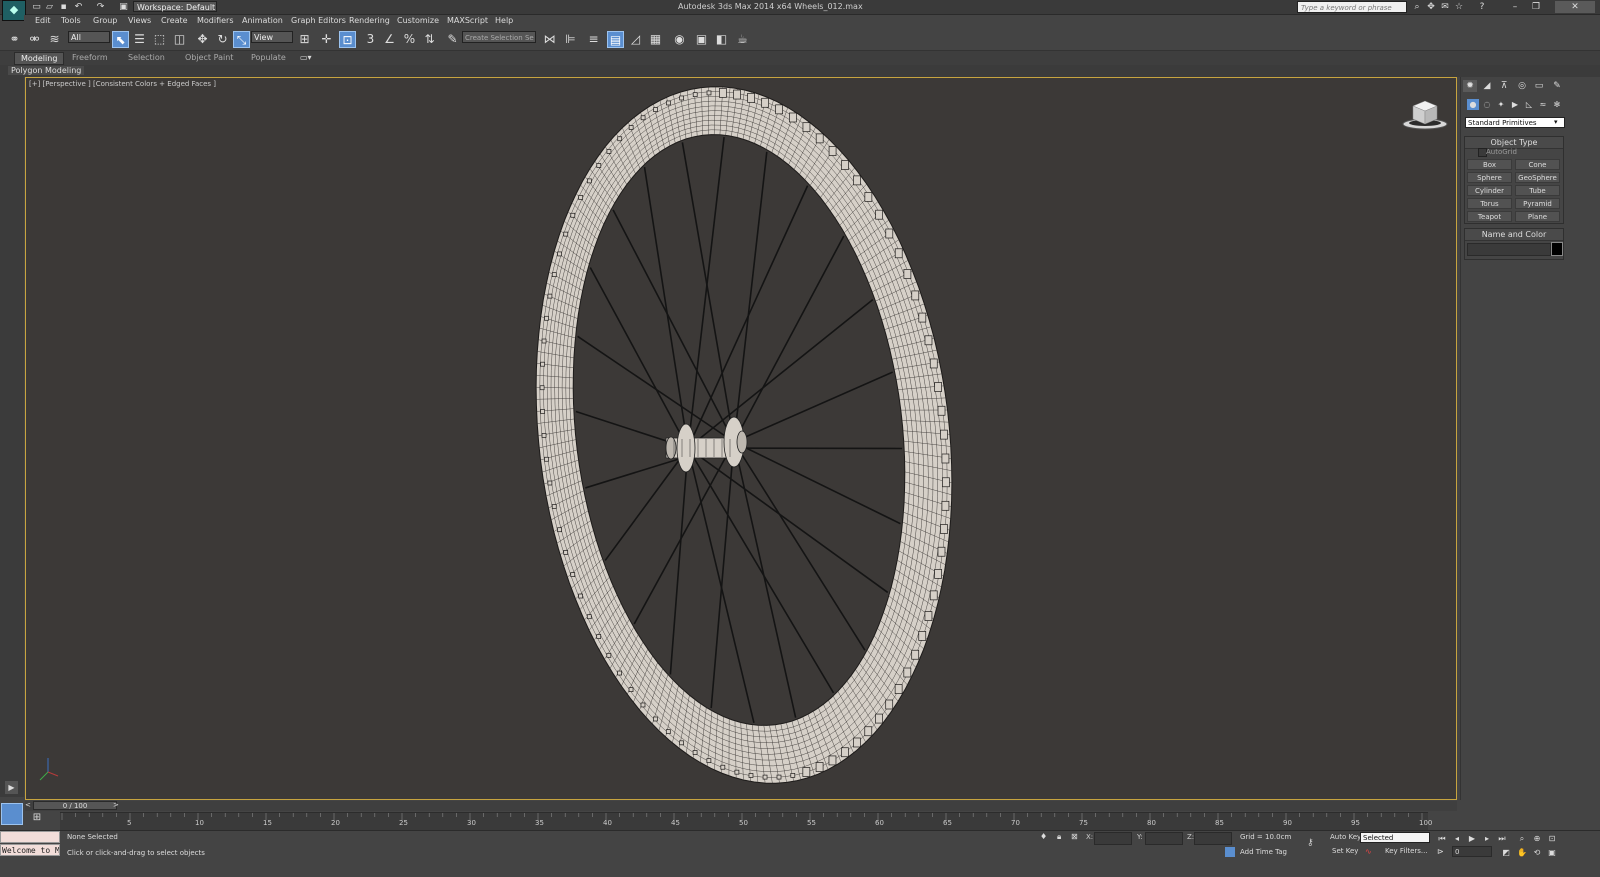 Image resolution: width=1600 pixels, height=877 pixels. What do you see at coordinates (318, 20) in the screenshot?
I see `menu-graph-editors: Graph Editors` at bounding box center [318, 20].